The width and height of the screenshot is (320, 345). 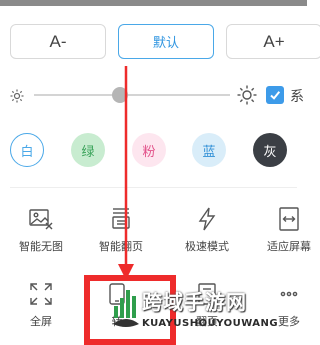 I want to click on font-increase-button: A+, so click(x=273, y=41).